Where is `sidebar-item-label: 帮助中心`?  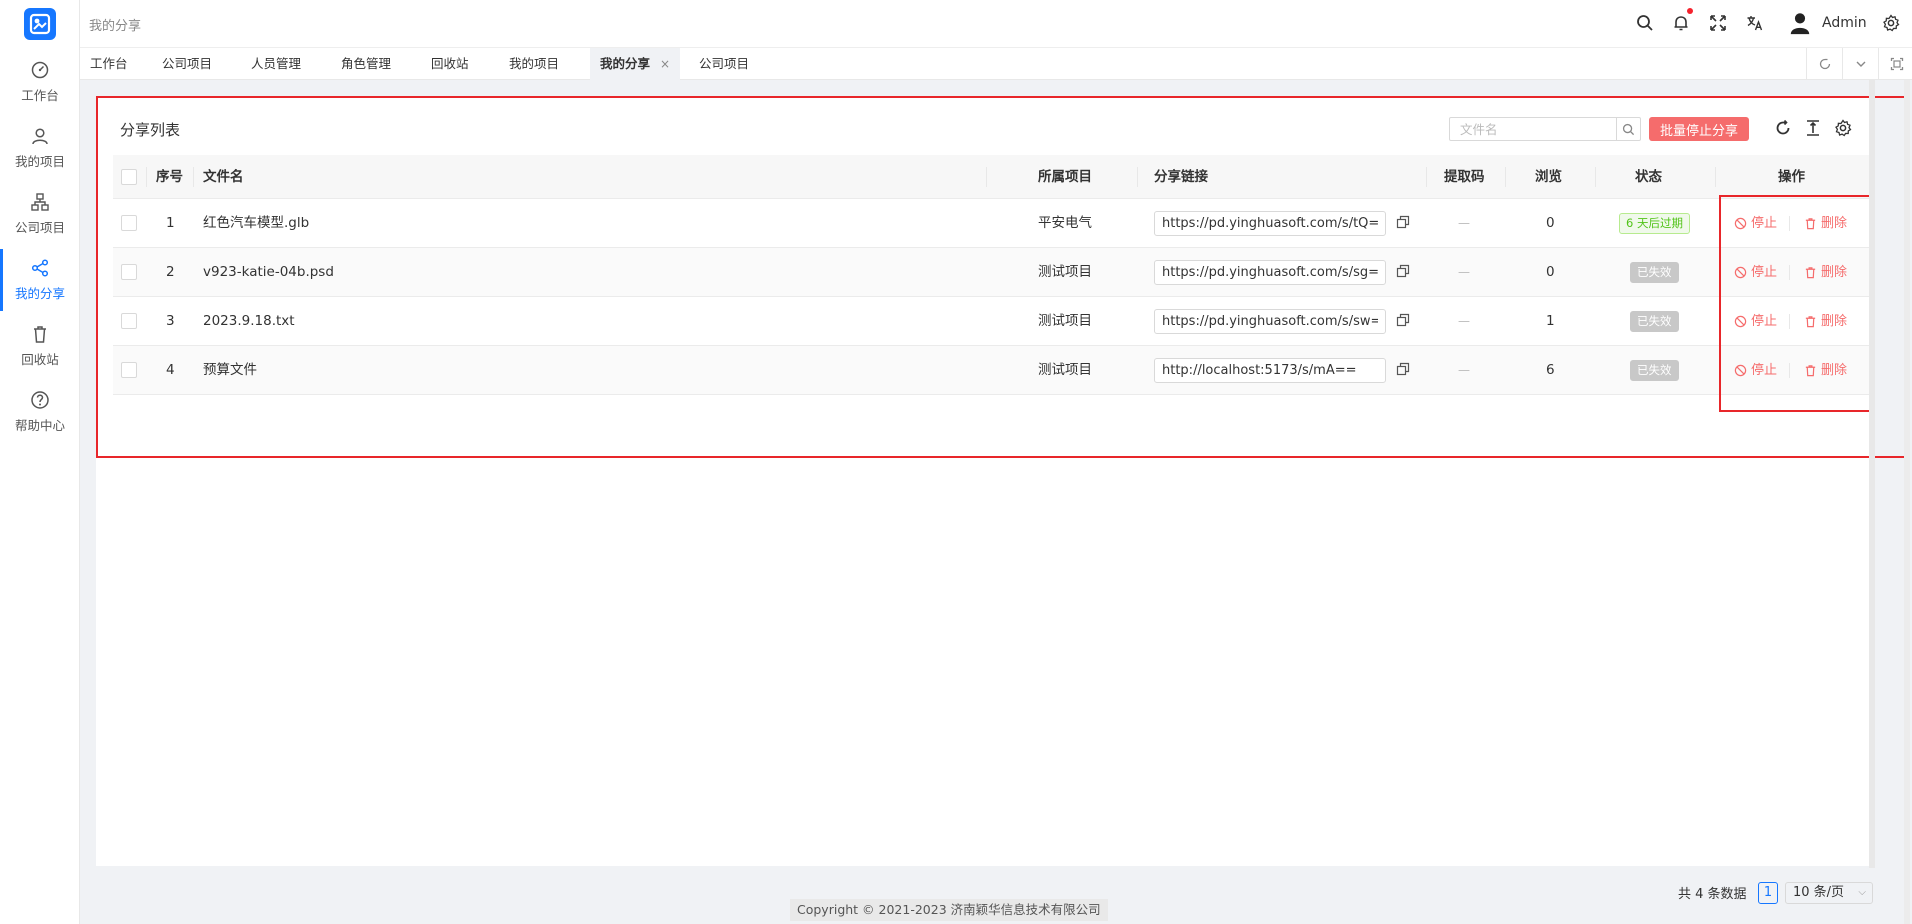
sidebar-item-label: 帮助中心 is located at coordinates (39, 425).